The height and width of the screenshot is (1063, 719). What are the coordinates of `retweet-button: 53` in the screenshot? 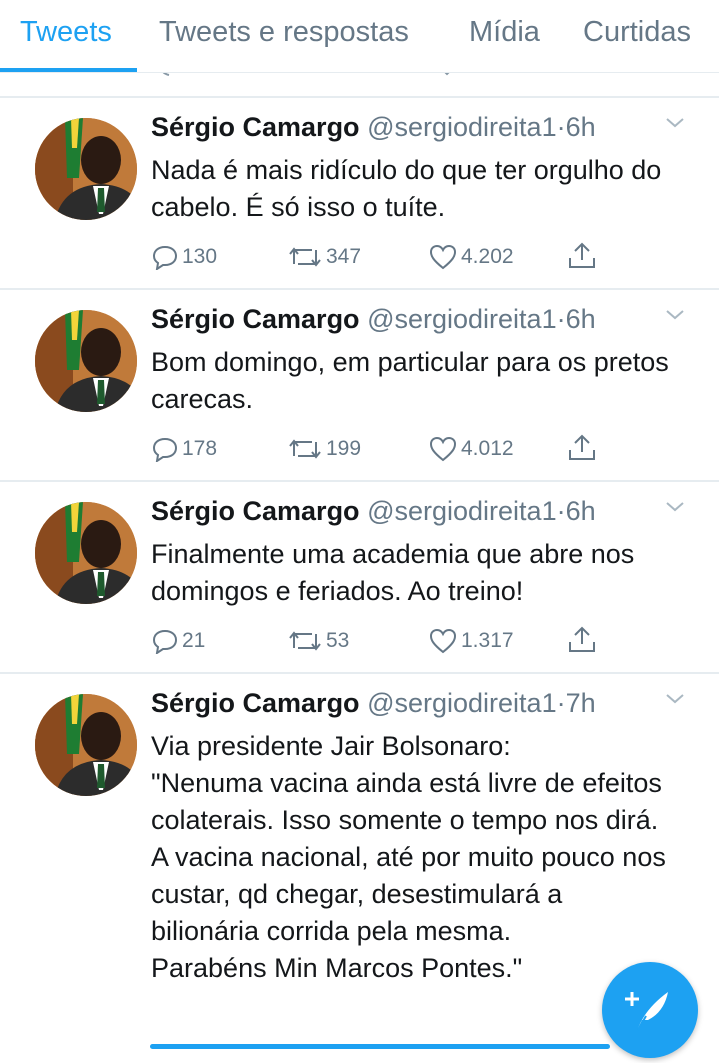 It's located at (318, 641).